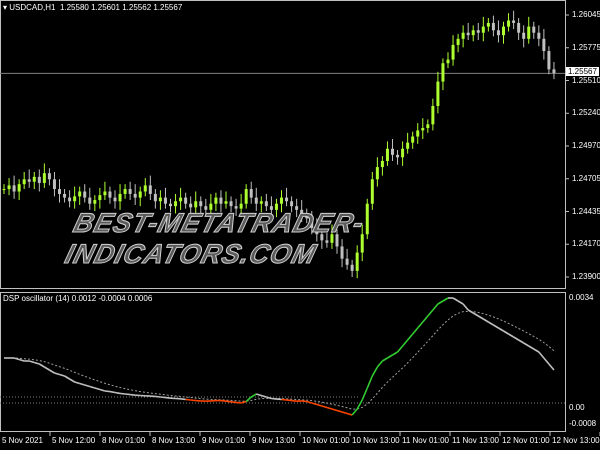 The image size is (600, 450). Describe the element at coordinates (586, 145) in the screenshot. I see `price-tick-label: 1.24970` at that location.